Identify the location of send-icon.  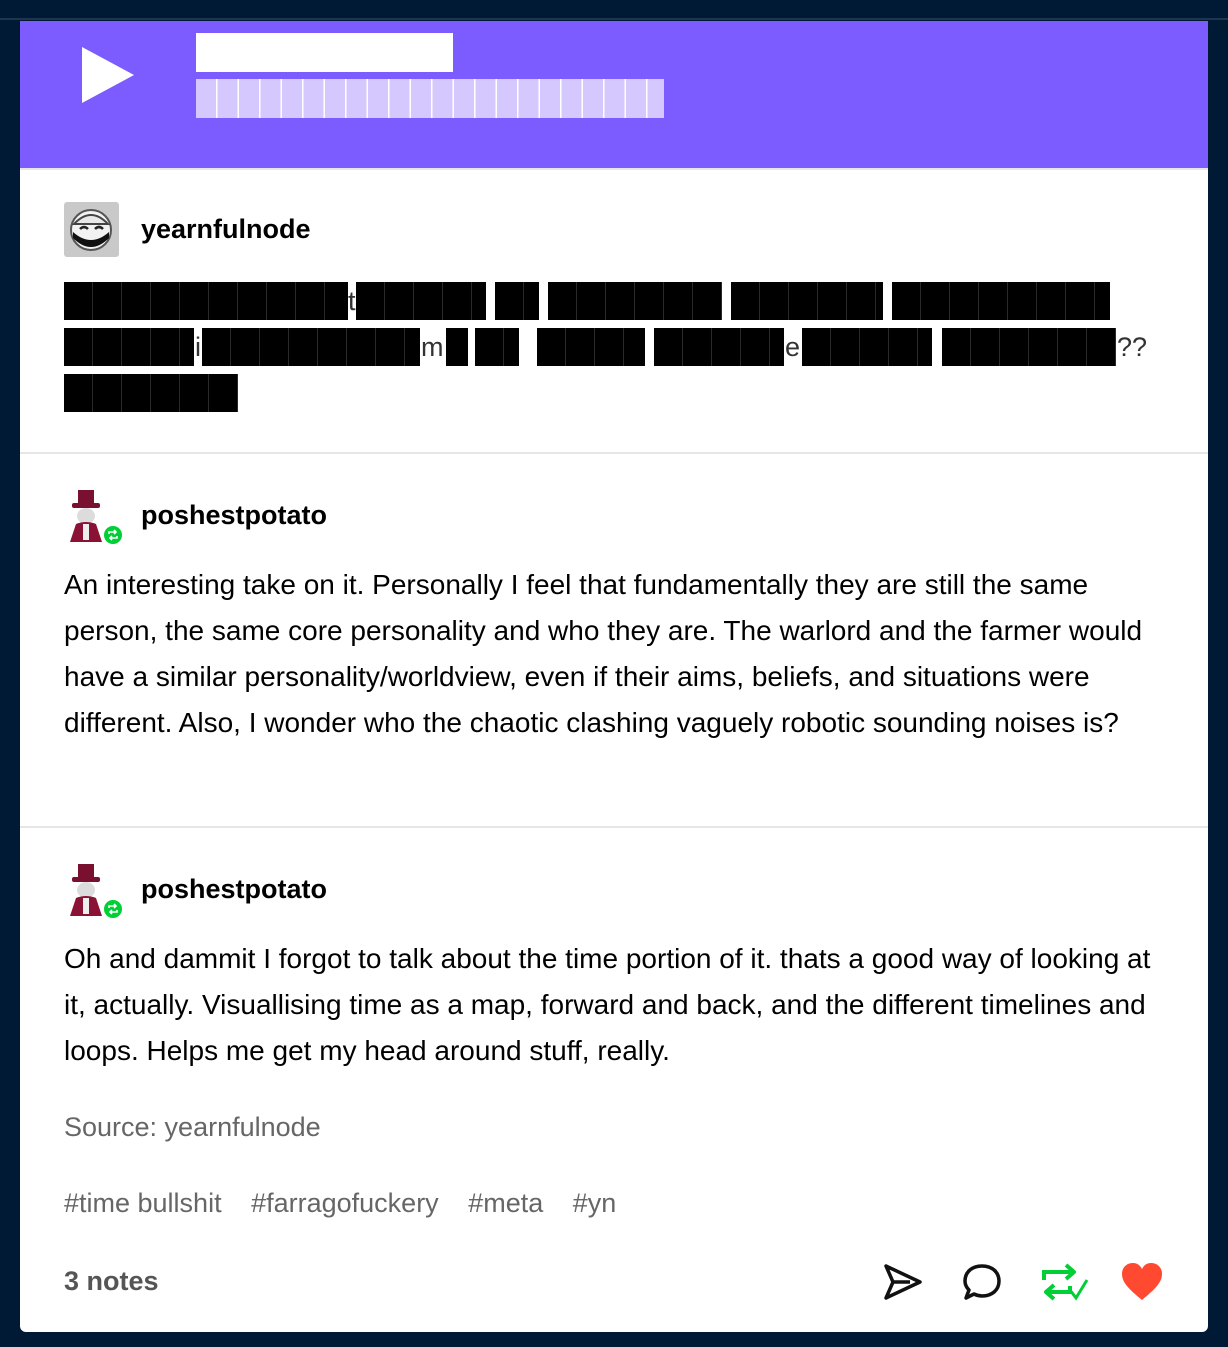
(903, 1282).